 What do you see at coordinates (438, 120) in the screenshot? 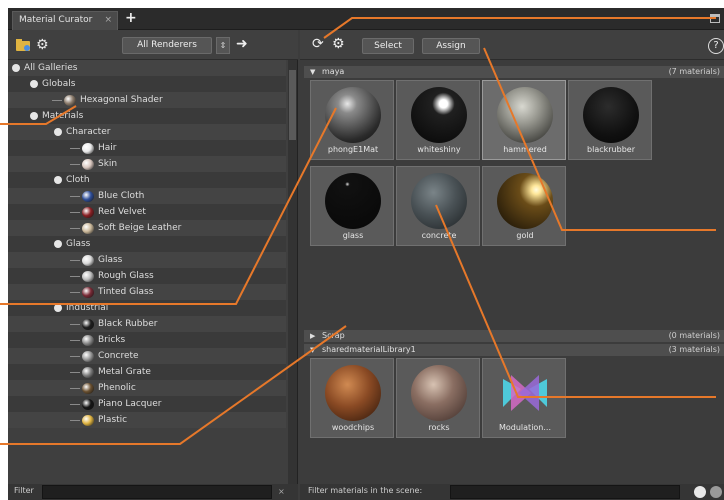
I see `material-tile: whiteshiny` at bounding box center [438, 120].